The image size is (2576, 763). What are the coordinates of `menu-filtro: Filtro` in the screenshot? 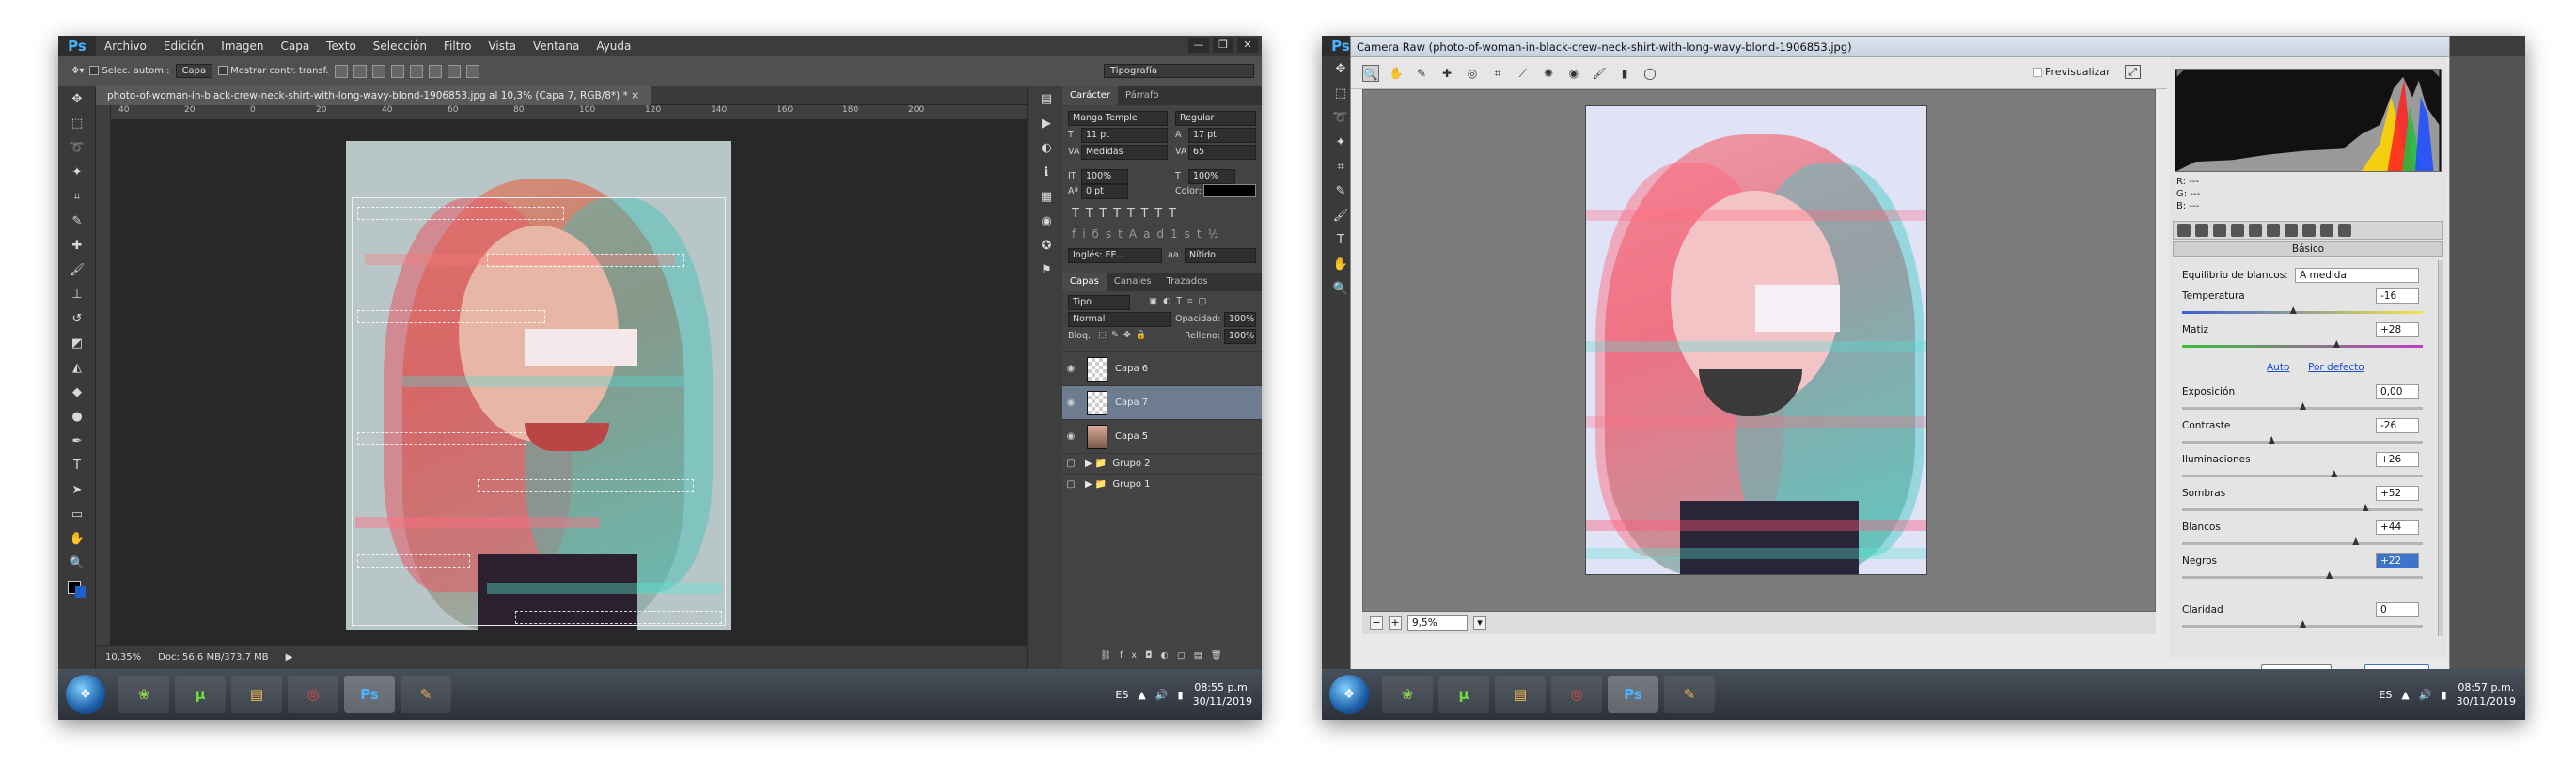 It's located at (457, 46).